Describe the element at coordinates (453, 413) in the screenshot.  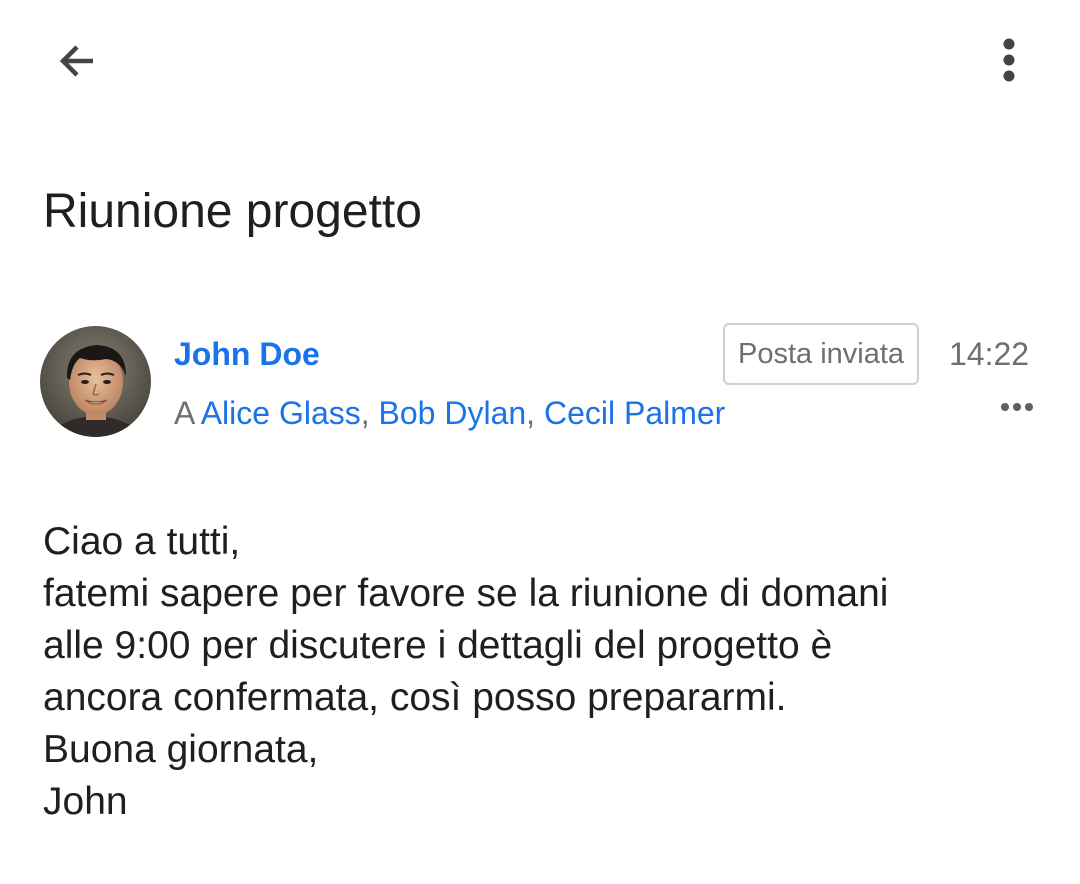
I see `recipient-bob-dylan: Bob Dylan` at that location.